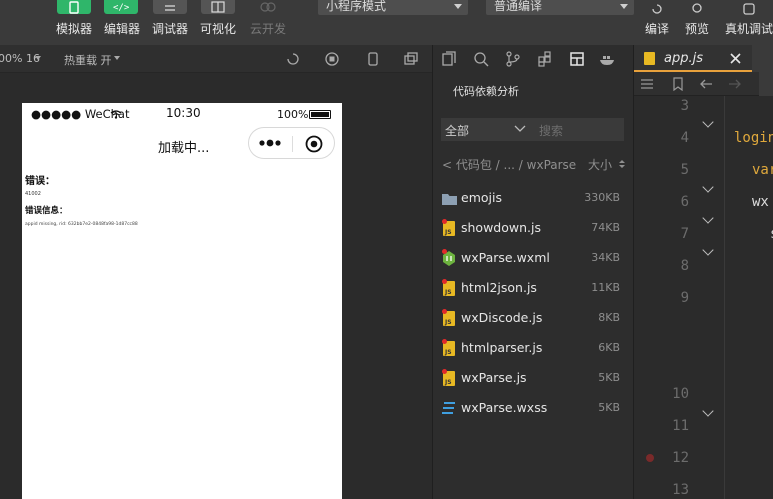  Describe the element at coordinates (33, 194) in the screenshot. I see `error-code: 41002` at that location.